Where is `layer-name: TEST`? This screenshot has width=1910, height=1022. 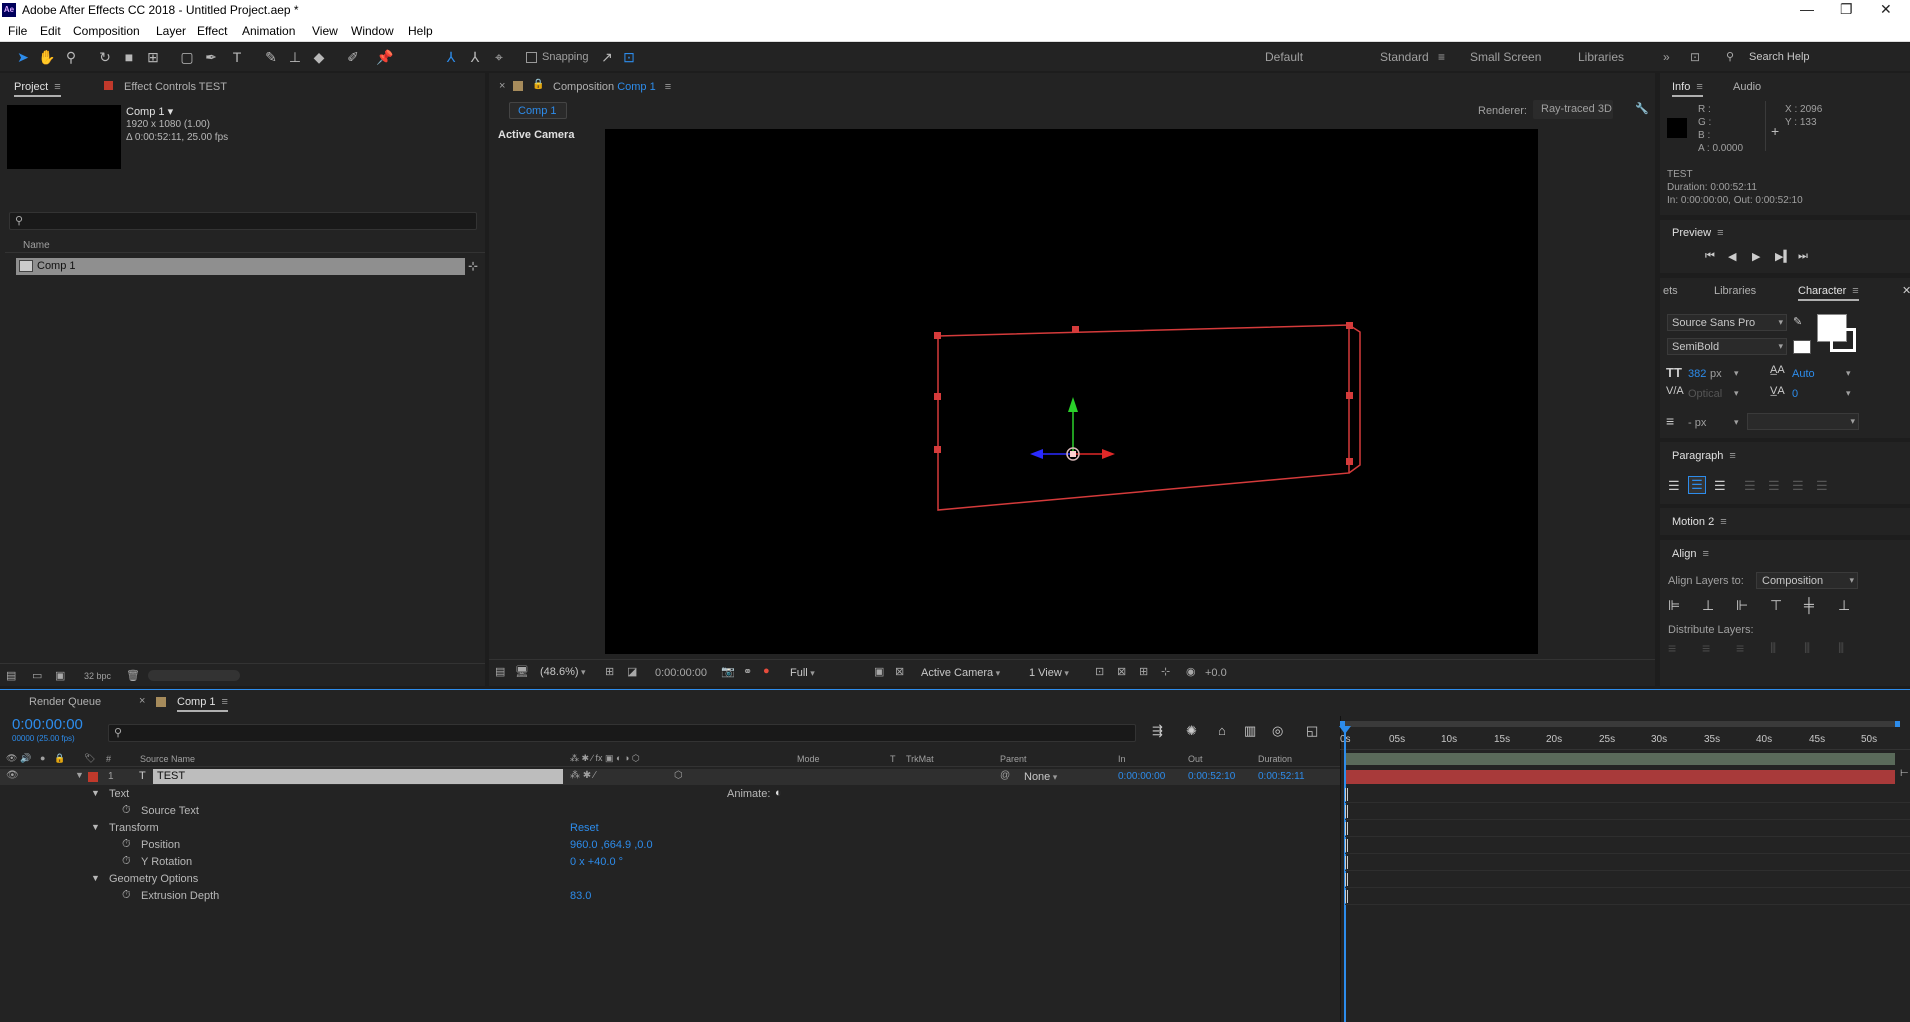 layer-name: TEST is located at coordinates (358, 776).